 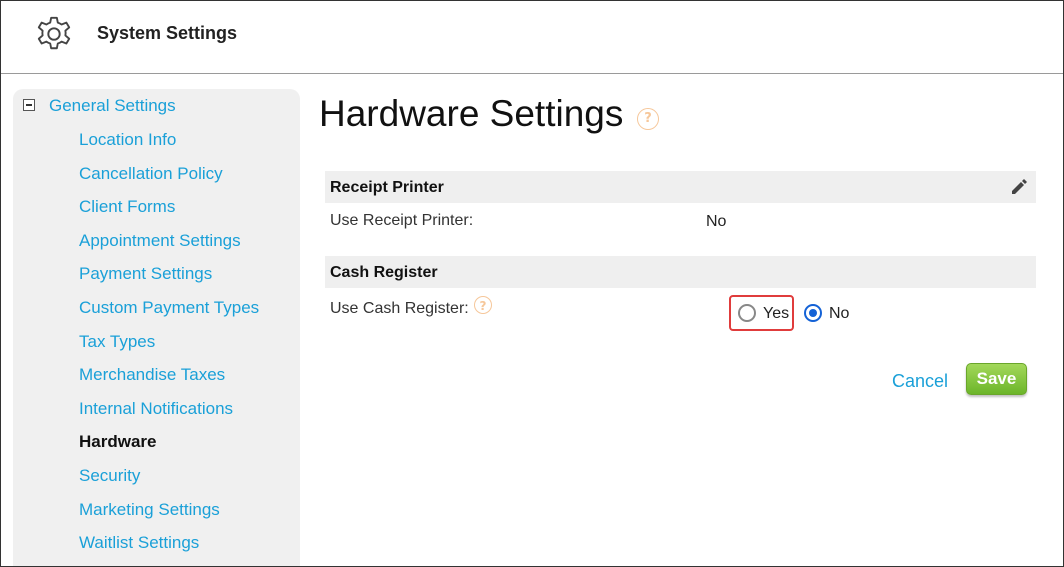 What do you see at coordinates (402, 220) in the screenshot?
I see `receipt-printer-label: Use Receipt Printer:` at bounding box center [402, 220].